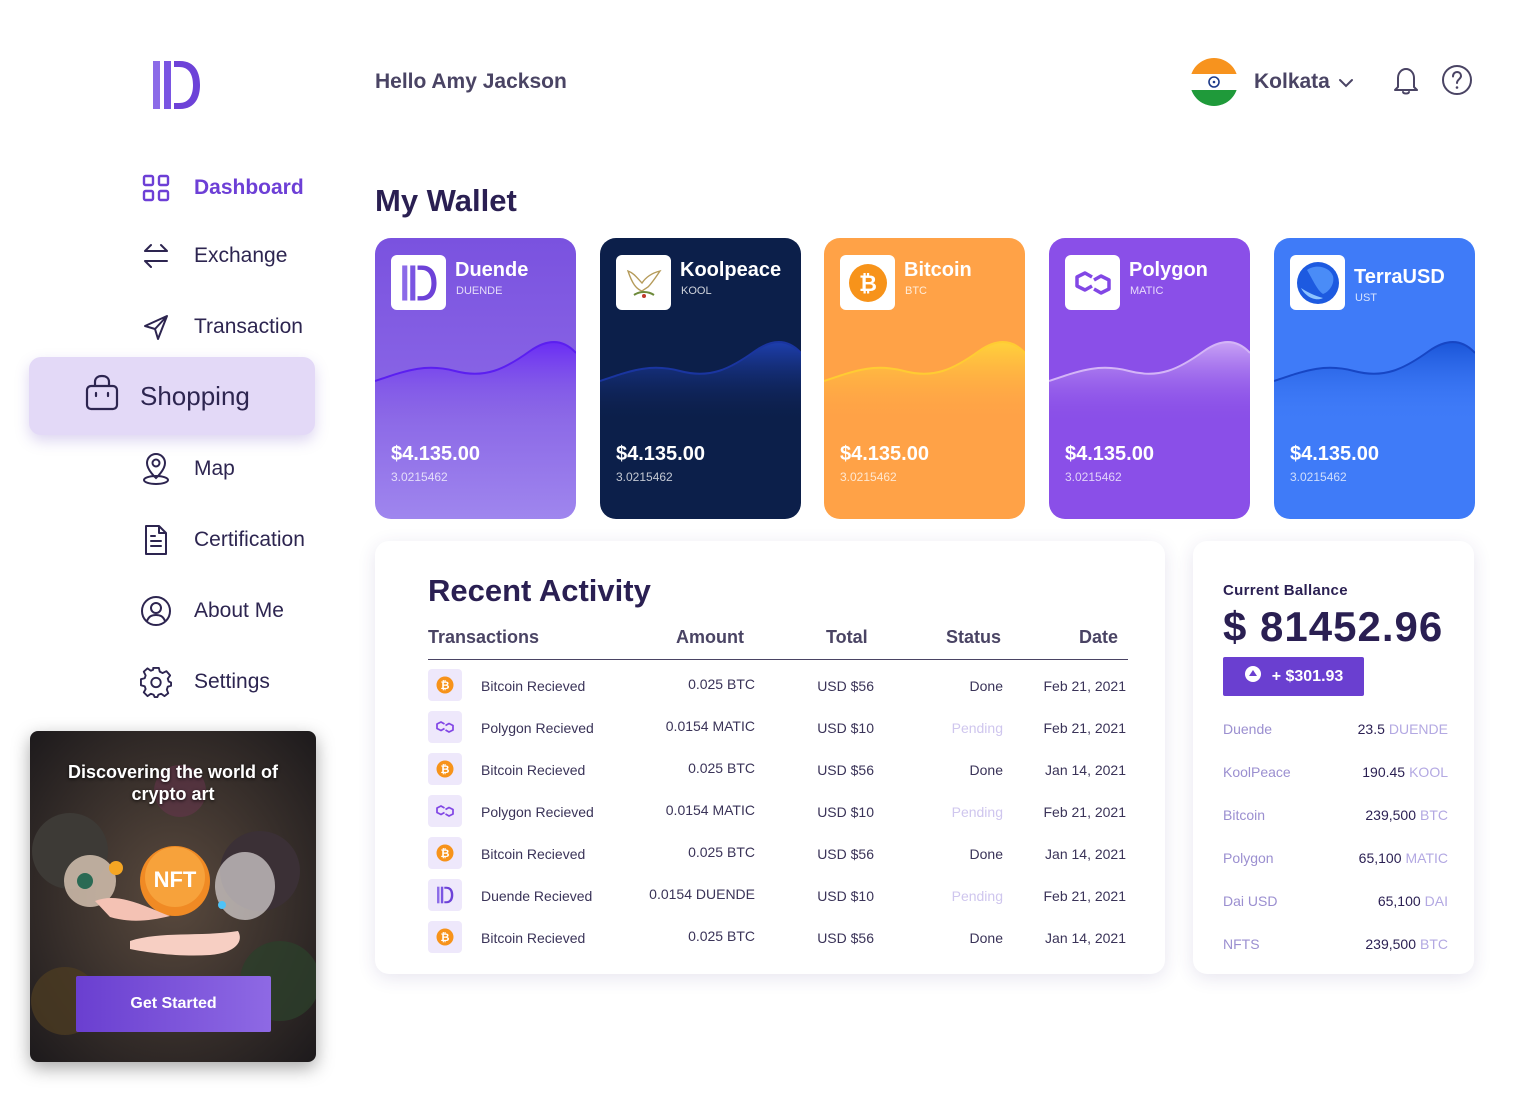 Image resolution: width=1528 pixels, height=1096 pixels. Describe the element at coordinates (696, 291) in the screenshot. I see `card-symbol: KOOL` at that location.